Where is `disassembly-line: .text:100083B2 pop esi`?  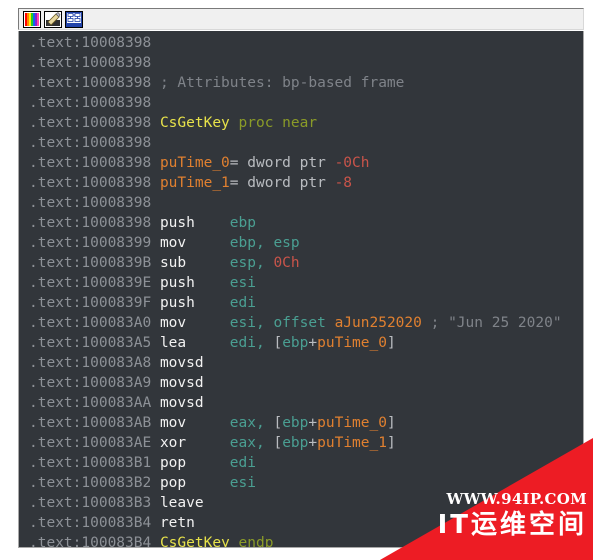
disassembly-line: .text:100083B2 pop esi is located at coordinates (301, 483).